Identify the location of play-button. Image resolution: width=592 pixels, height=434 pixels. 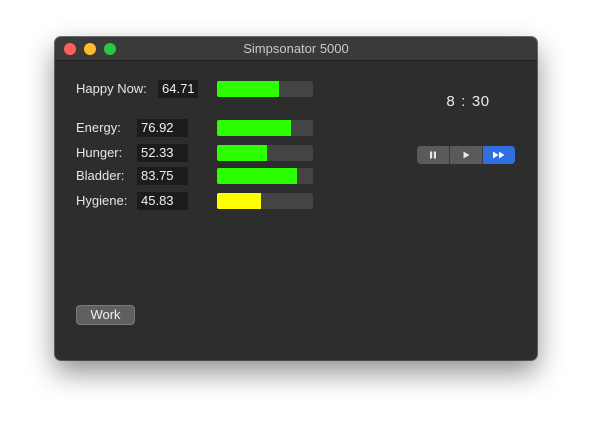
(466, 155).